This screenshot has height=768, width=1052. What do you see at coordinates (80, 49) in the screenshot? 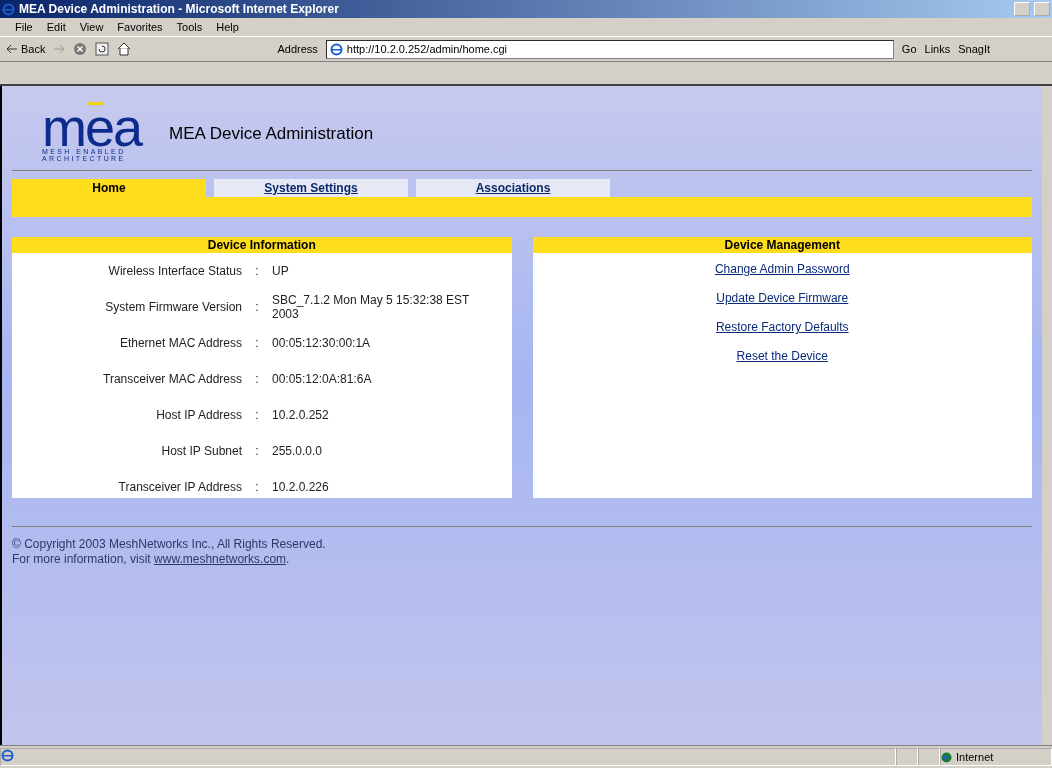
I see `stop-icon` at bounding box center [80, 49].